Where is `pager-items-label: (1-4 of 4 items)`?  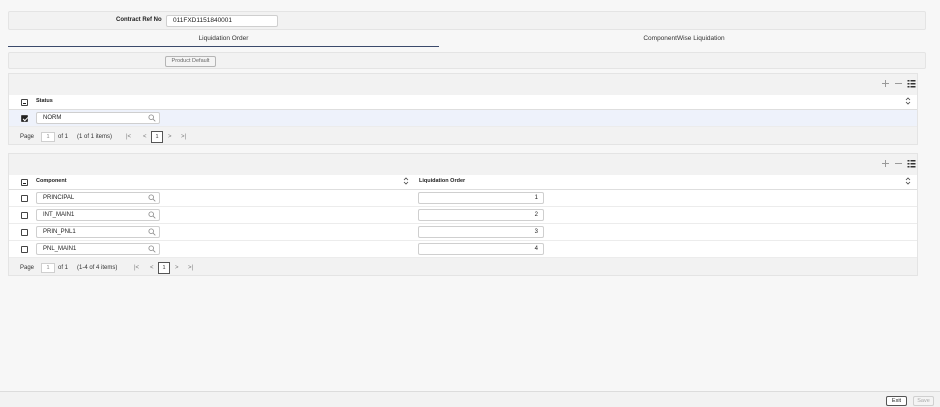 pager-items-label: (1-4 of 4 items) is located at coordinates (97, 268).